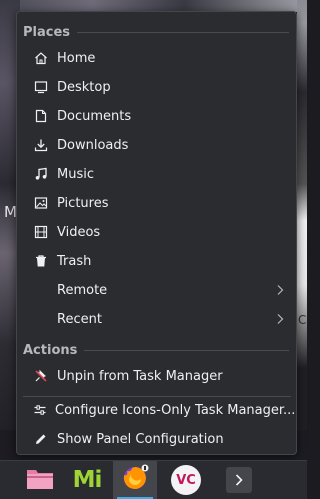 This screenshot has height=499, width=320. I want to click on place-item-pictures: Pictures, so click(157, 203).